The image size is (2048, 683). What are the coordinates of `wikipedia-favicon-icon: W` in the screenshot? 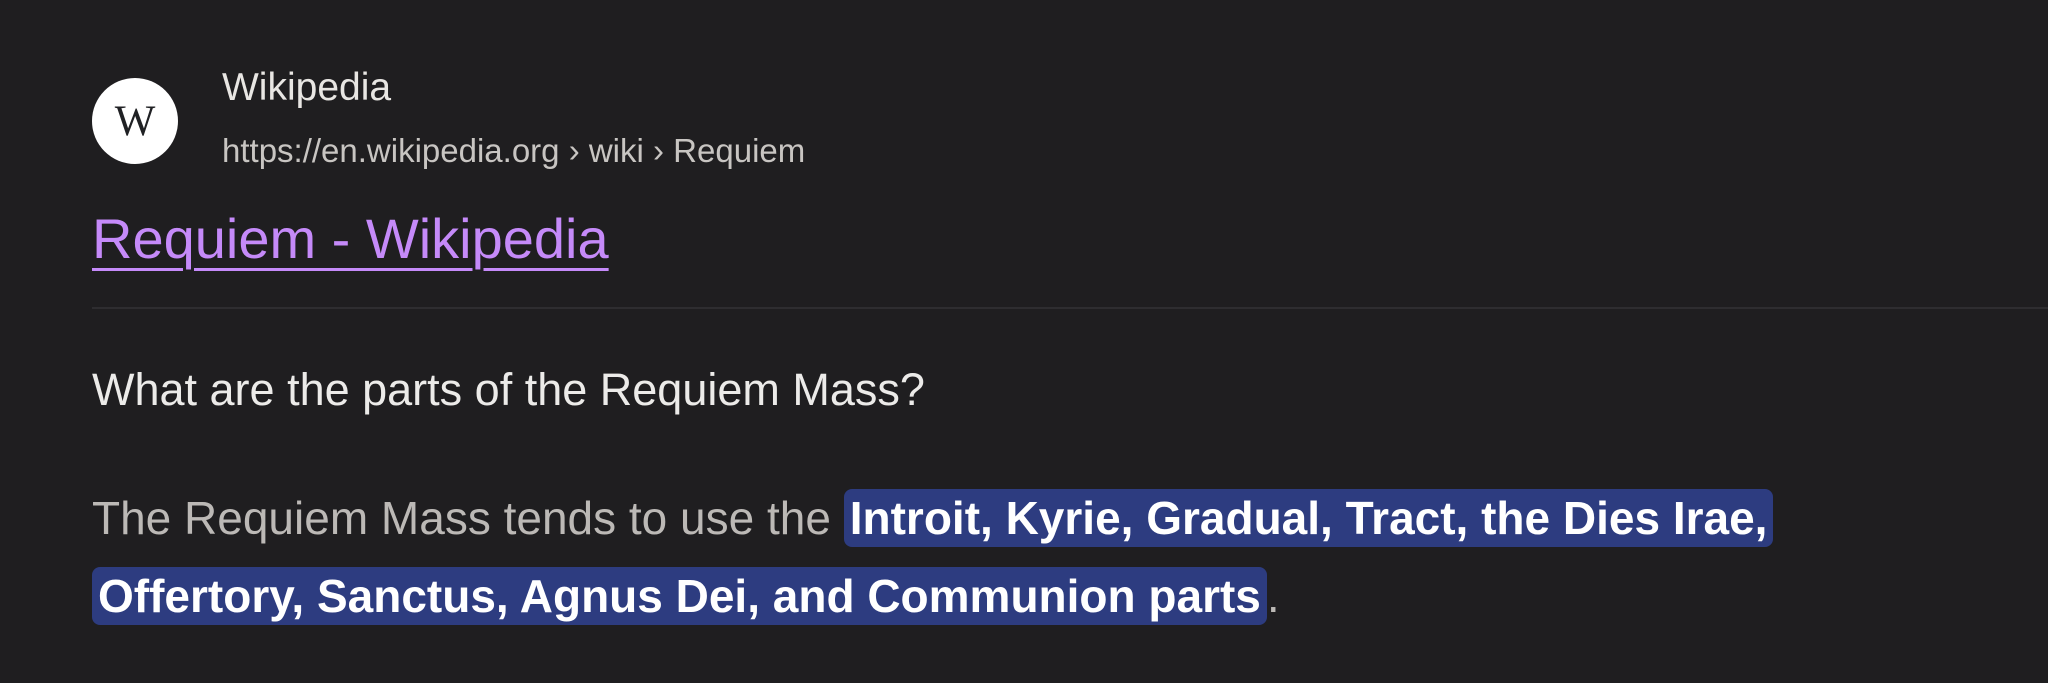 It's located at (135, 121).